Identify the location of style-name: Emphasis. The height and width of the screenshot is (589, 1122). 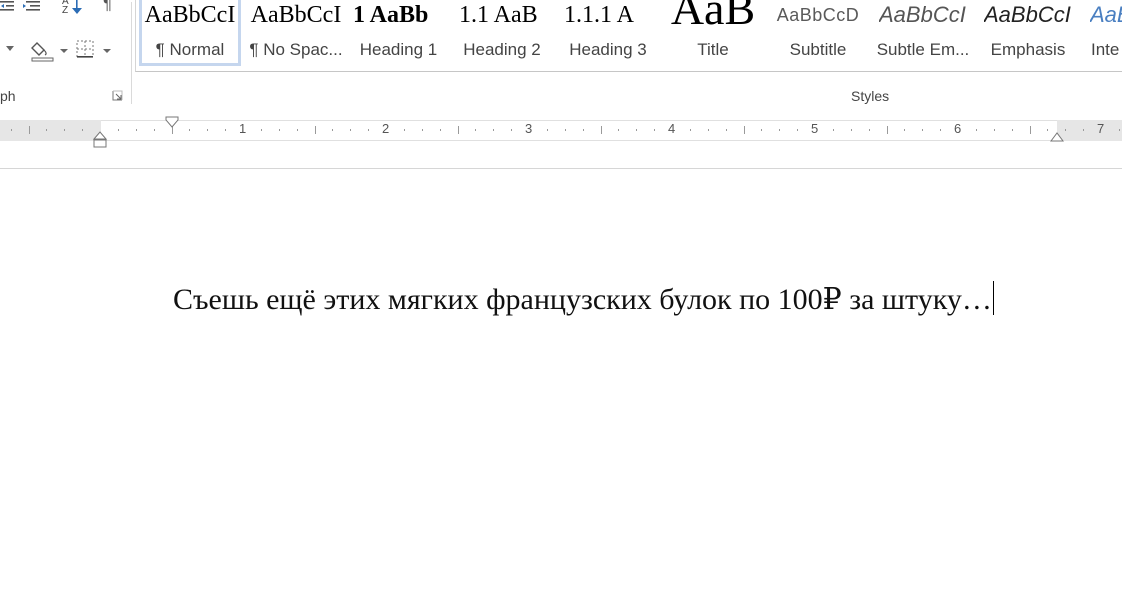
(1028, 49).